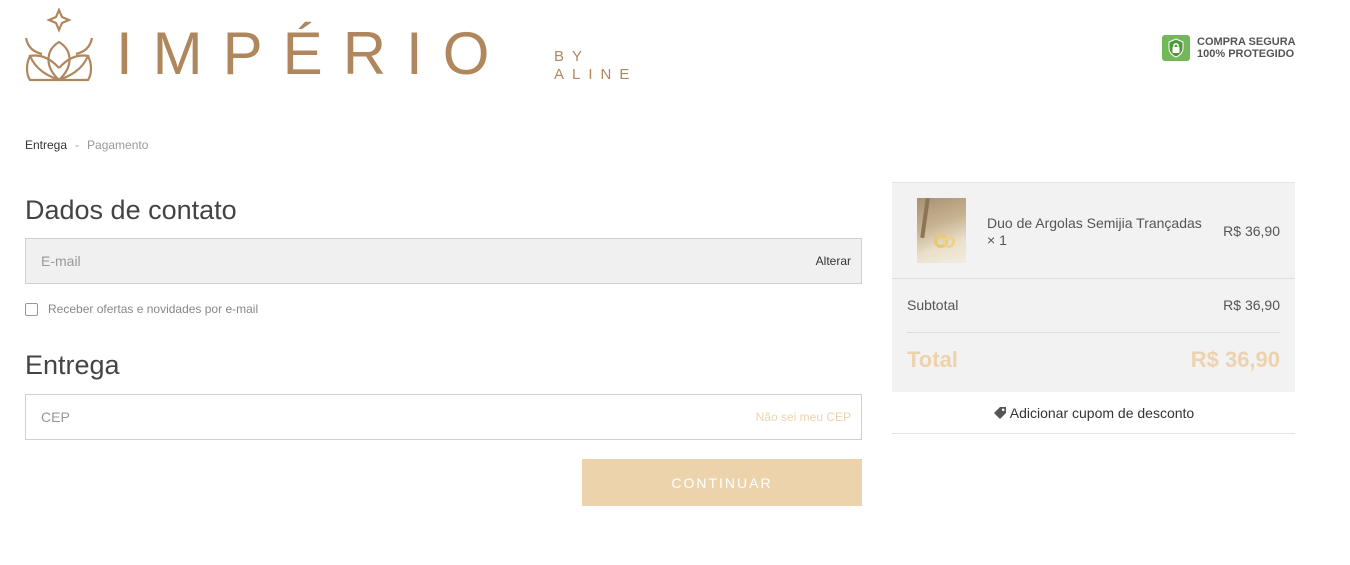  Describe the element at coordinates (999, 413) in the screenshot. I see `tag-icon` at that location.